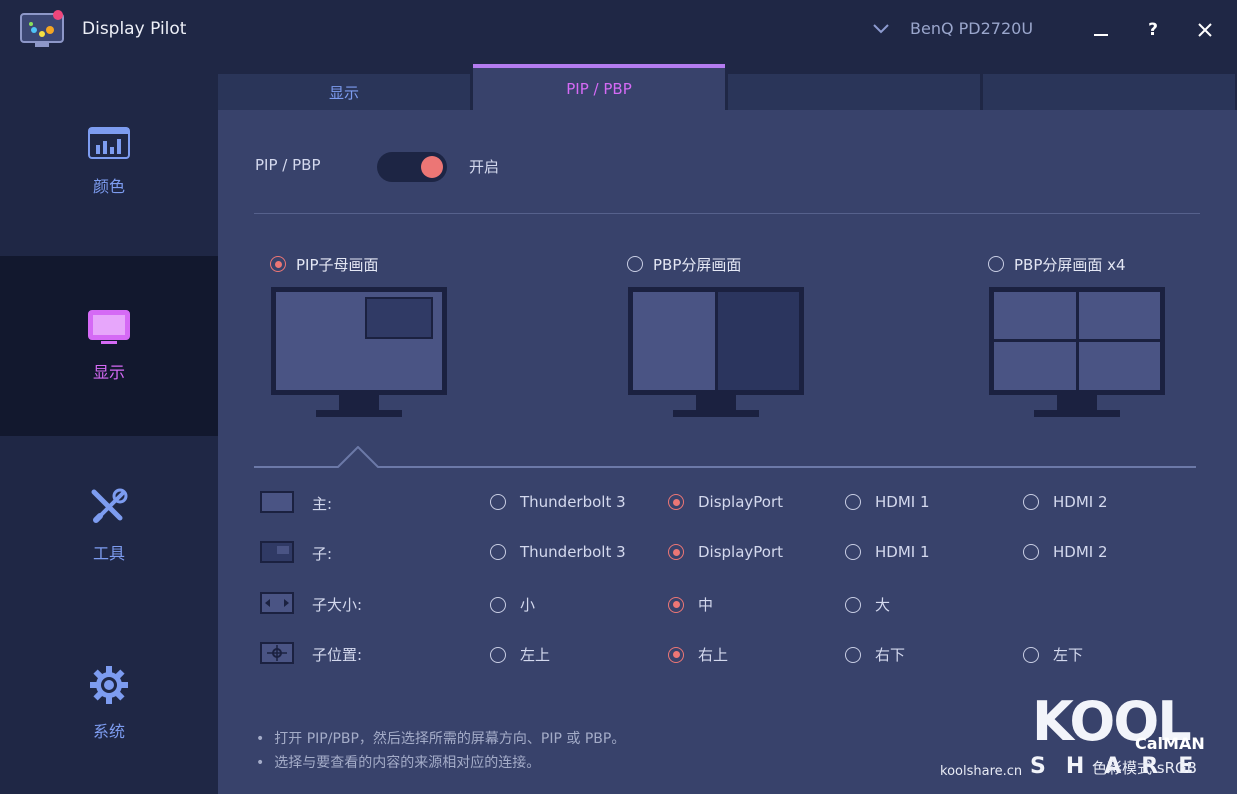 The height and width of the screenshot is (794, 1237). Describe the element at coordinates (288, 165) in the screenshot. I see `pip-toggle-label: PIP / PBP` at that location.